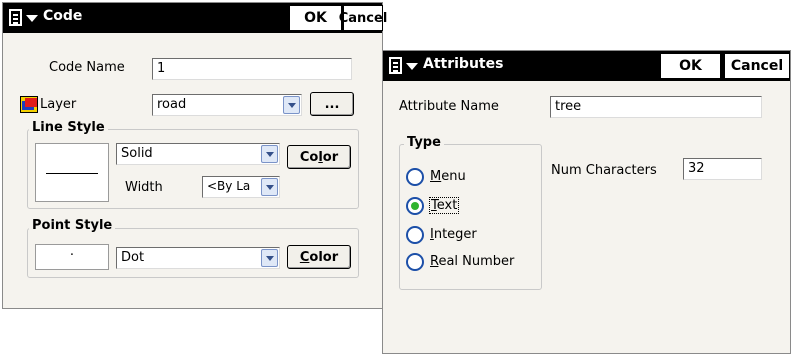 The image size is (792, 354). I want to click on type-option-label: Menu, so click(448, 176).